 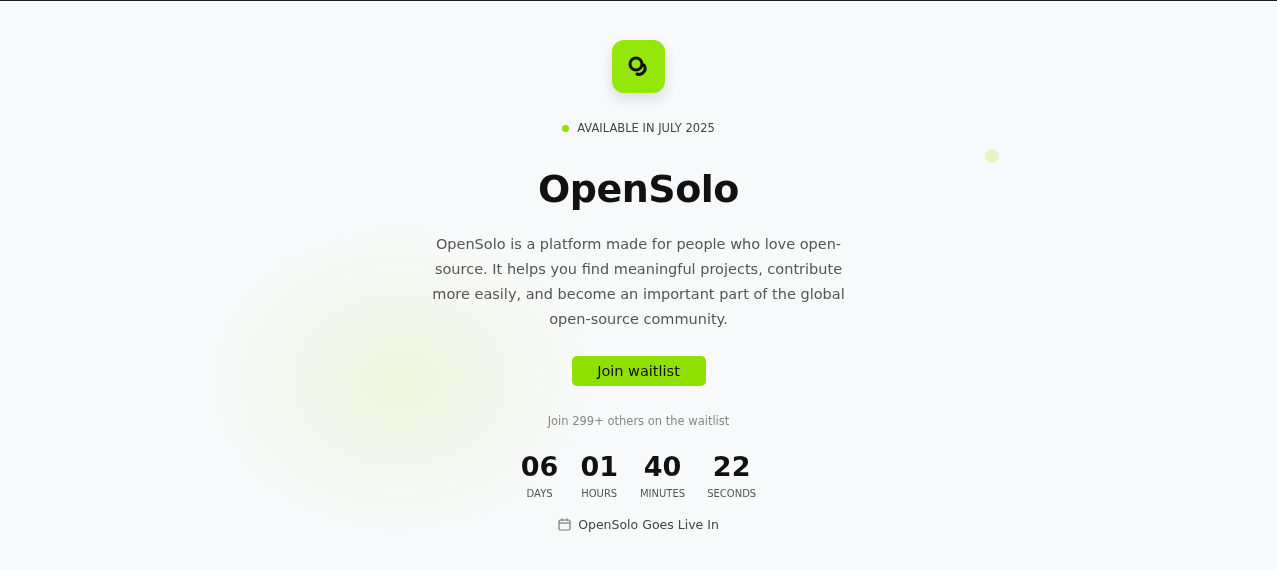 I want to click on availability-label: AVAILABLE IN JULY 2025, so click(x=646, y=128).